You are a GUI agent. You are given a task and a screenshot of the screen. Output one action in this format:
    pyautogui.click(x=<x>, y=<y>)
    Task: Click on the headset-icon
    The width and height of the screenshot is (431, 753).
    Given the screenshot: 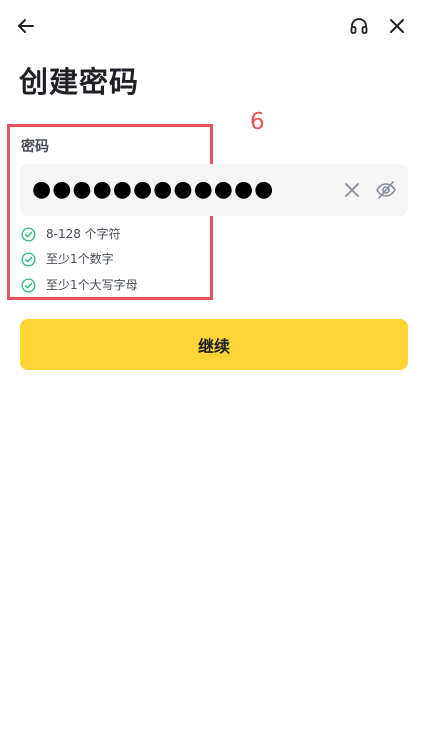 What is the action you would take?
    pyautogui.click(x=359, y=26)
    